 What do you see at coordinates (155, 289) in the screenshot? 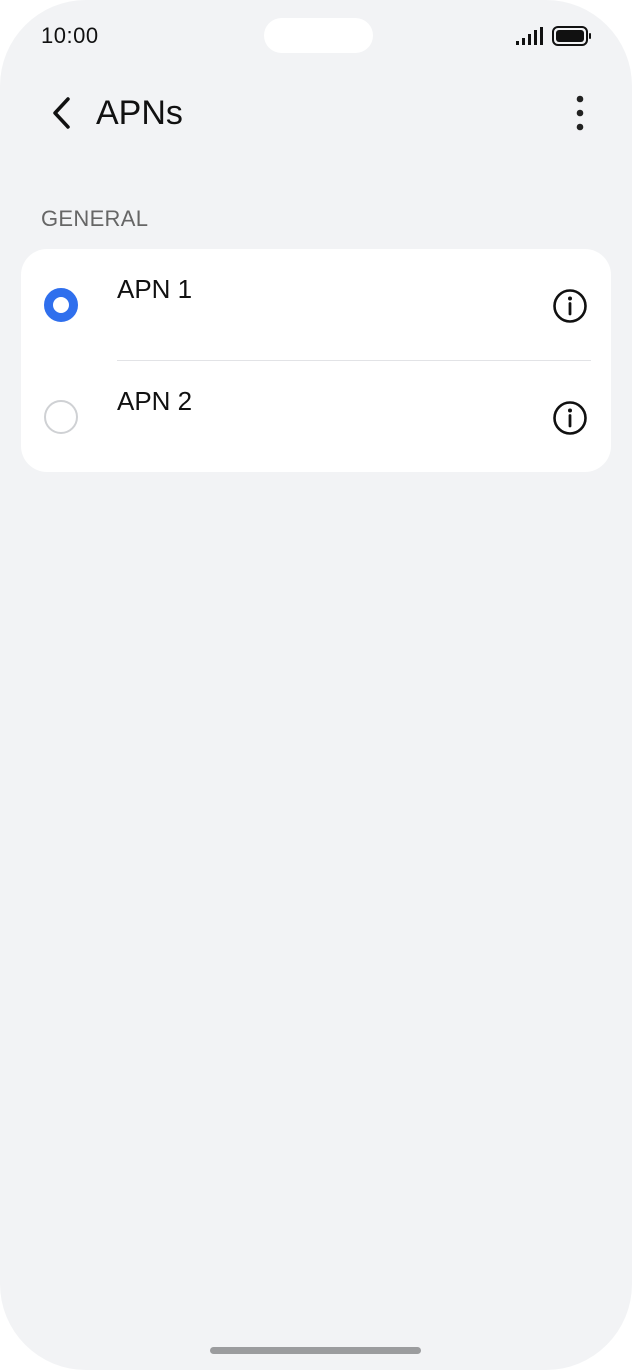
I see `apn-label: APN 1` at bounding box center [155, 289].